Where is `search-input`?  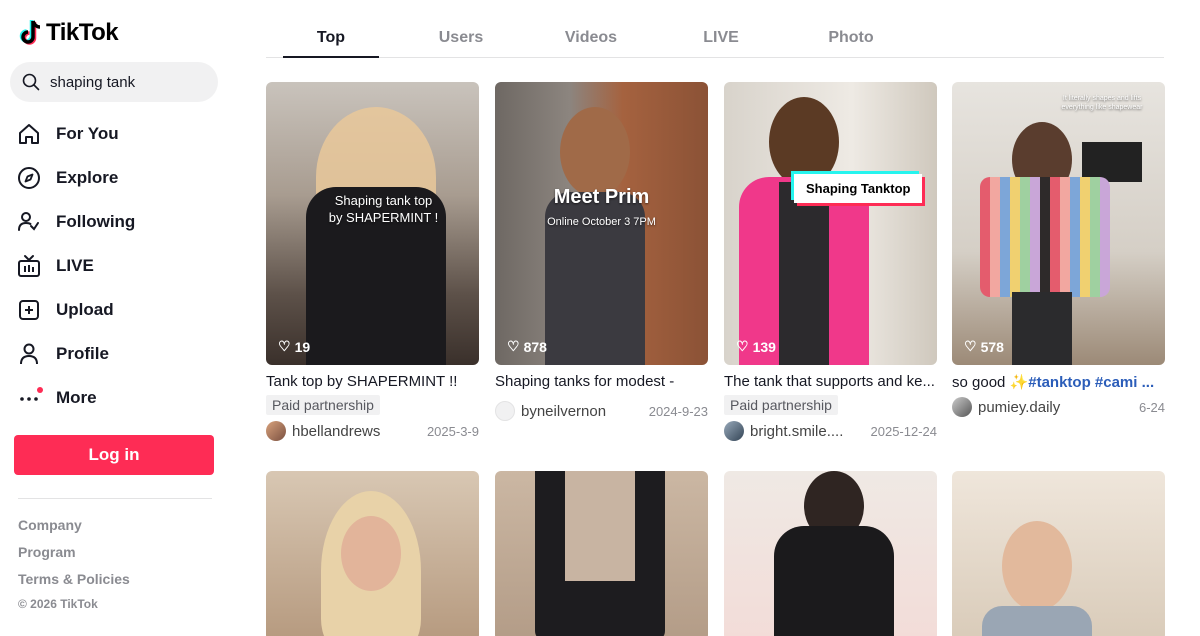 search-input is located at coordinates (125, 82).